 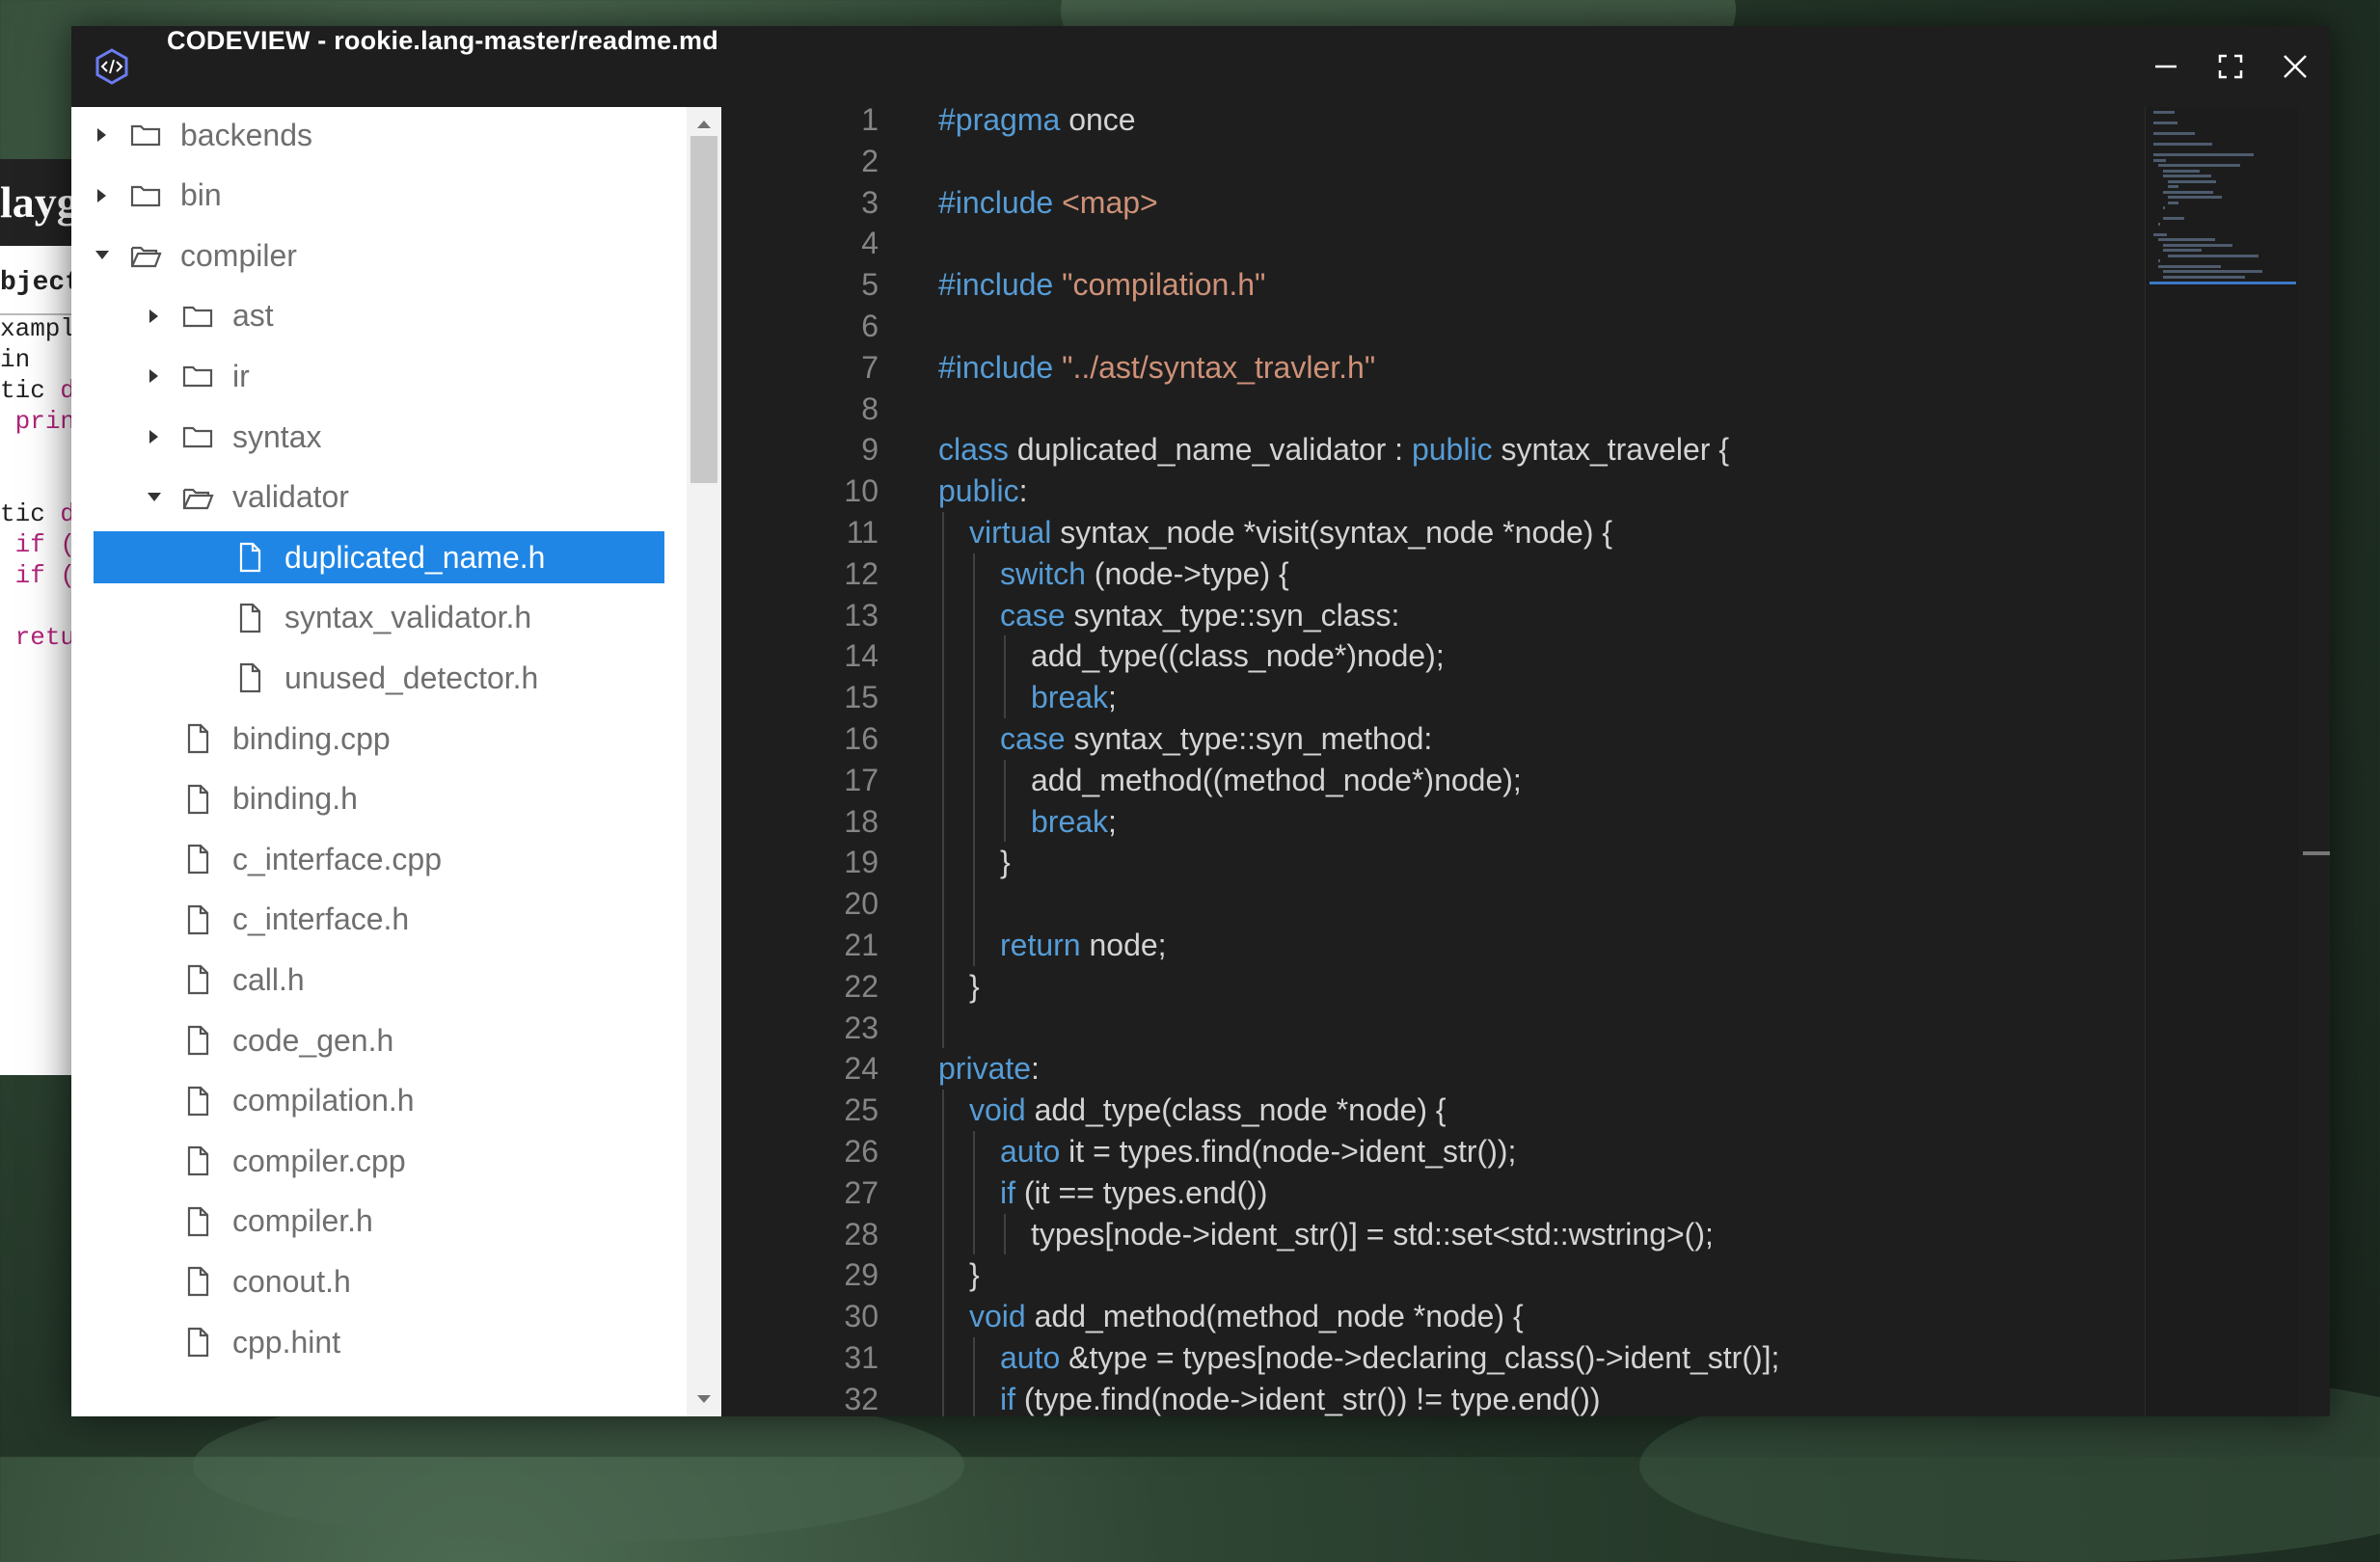 I want to click on tree-item-binding-cpp: binding.cpp, so click(x=396, y=739).